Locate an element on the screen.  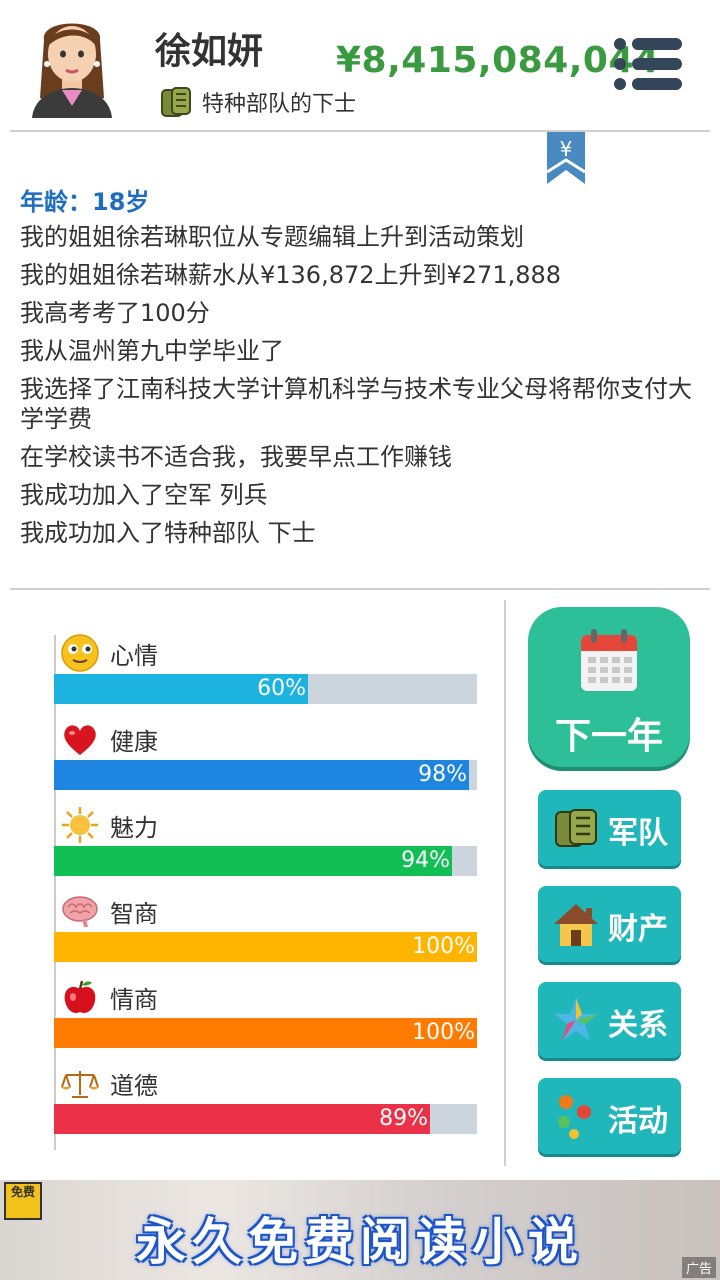
rank-title-row: 特种部队的下士 is located at coordinates (257, 102).